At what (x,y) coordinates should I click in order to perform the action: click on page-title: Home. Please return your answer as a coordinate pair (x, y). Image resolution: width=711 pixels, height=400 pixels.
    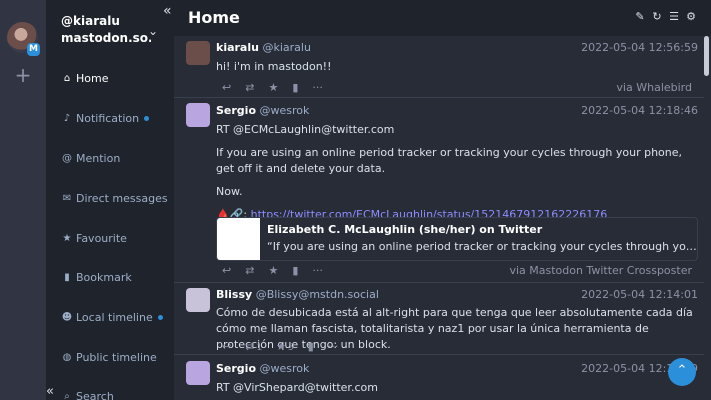
    Looking at the image, I should click on (214, 17).